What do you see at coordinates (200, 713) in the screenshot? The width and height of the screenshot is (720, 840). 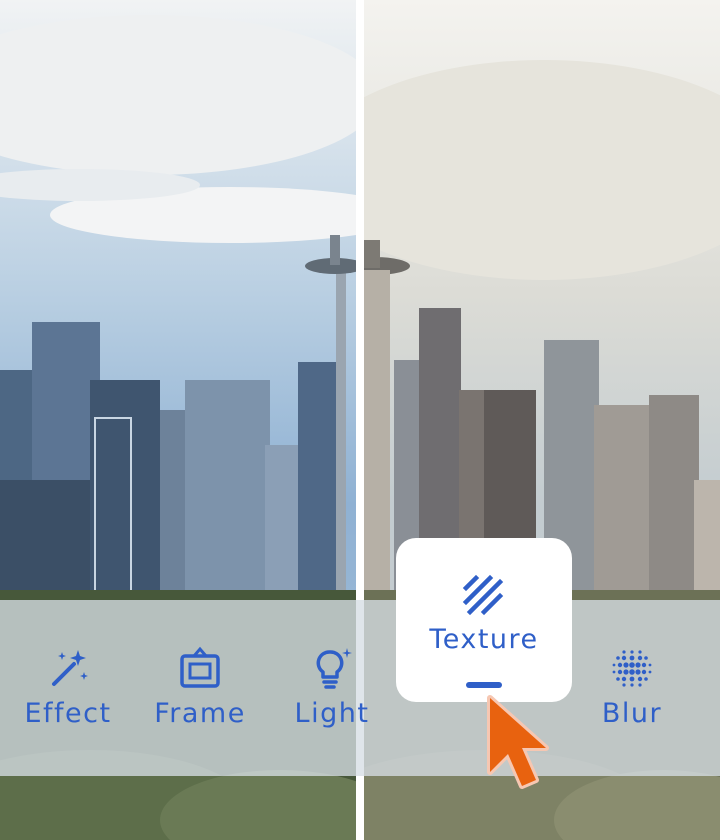 I see `tool-label: Frame` at bounding box center [200, 713].